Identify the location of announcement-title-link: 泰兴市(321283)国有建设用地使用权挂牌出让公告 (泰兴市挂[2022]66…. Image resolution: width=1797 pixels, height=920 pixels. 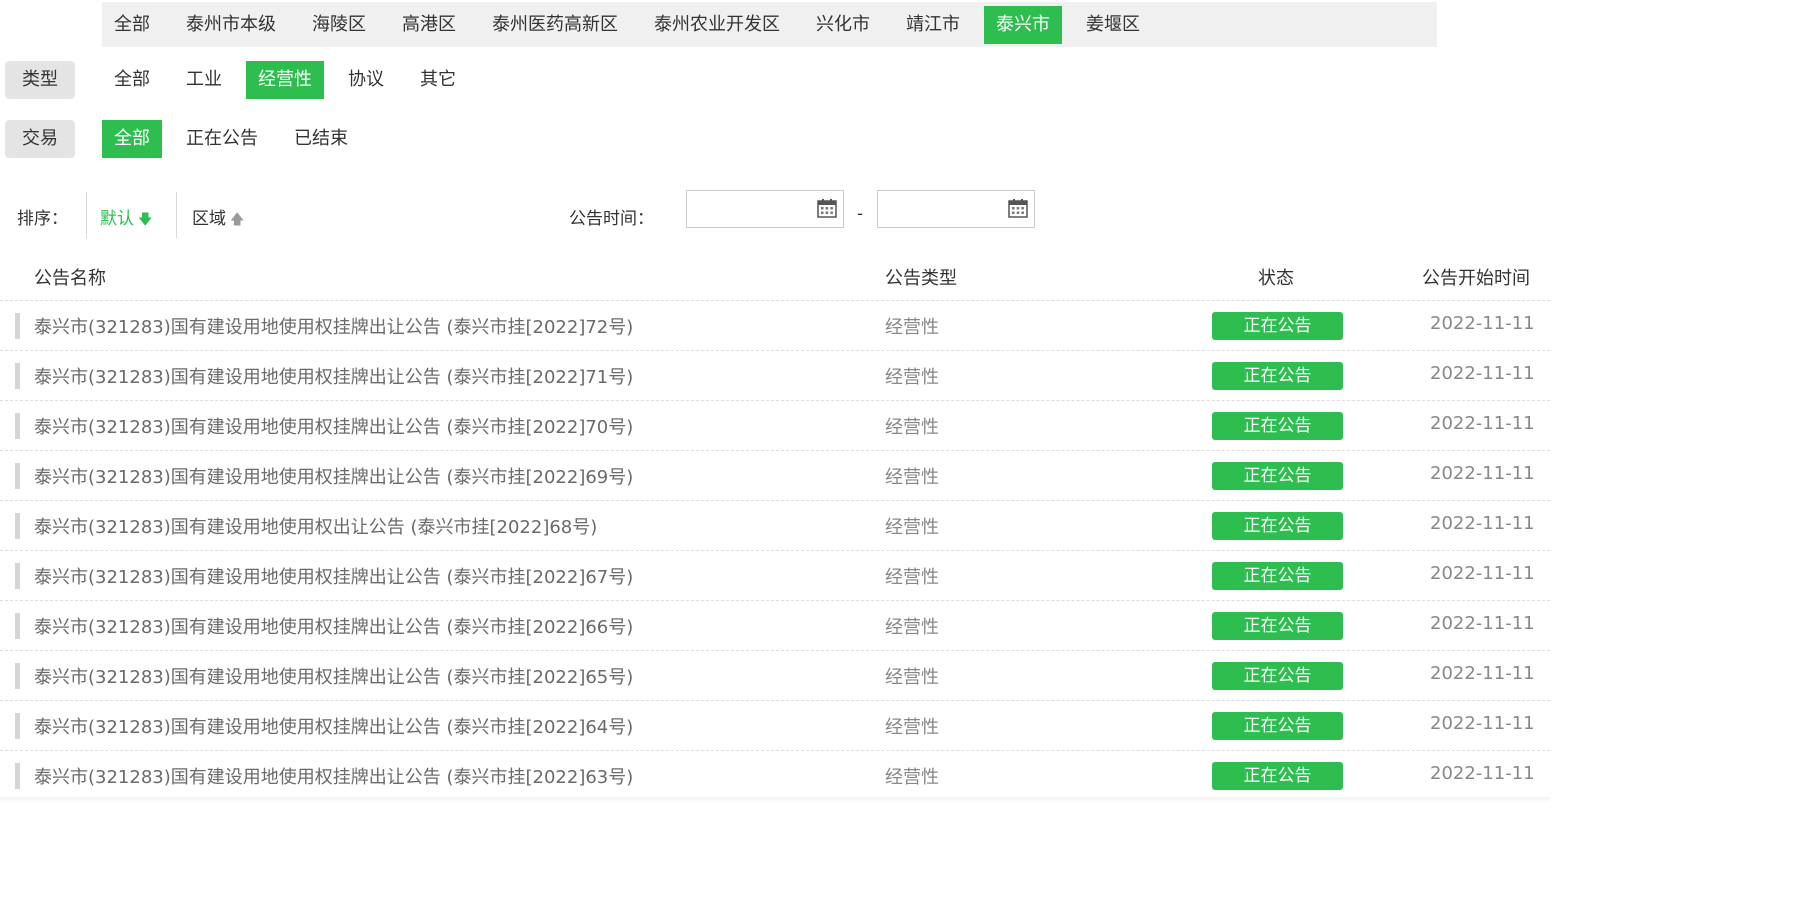
(333, 626).